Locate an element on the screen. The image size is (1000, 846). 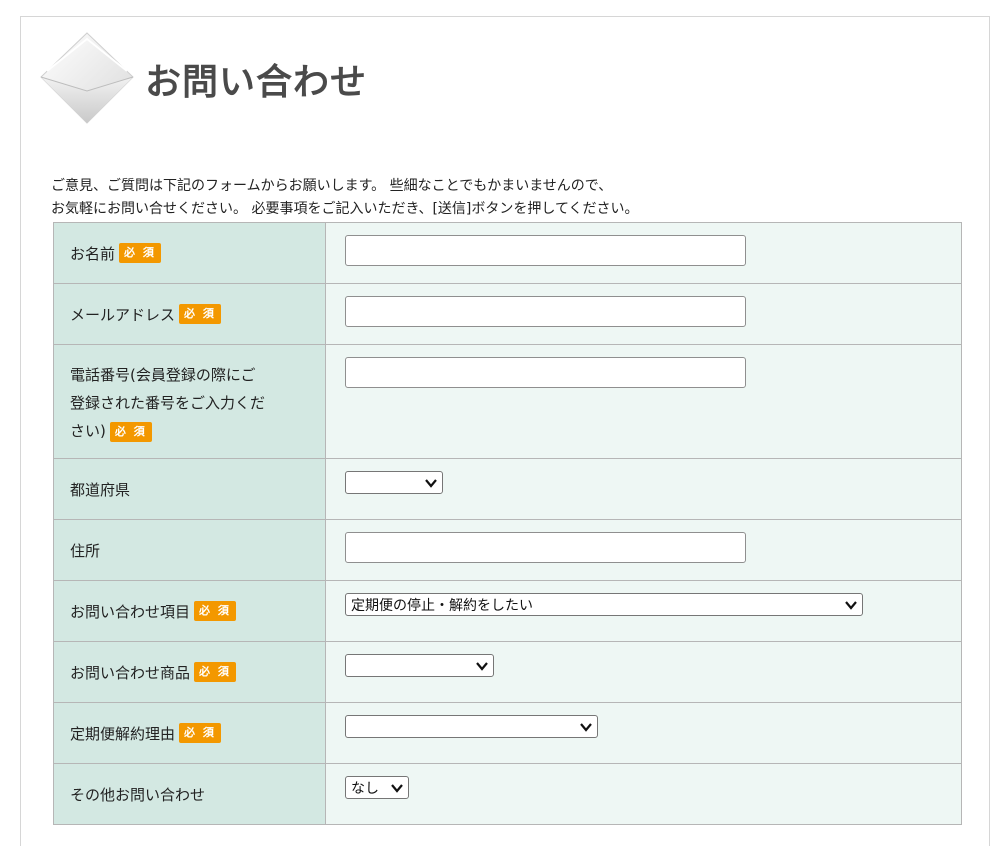
field-cell: 定期便の停止・解約をしたい is located at coordinates (643, 611).